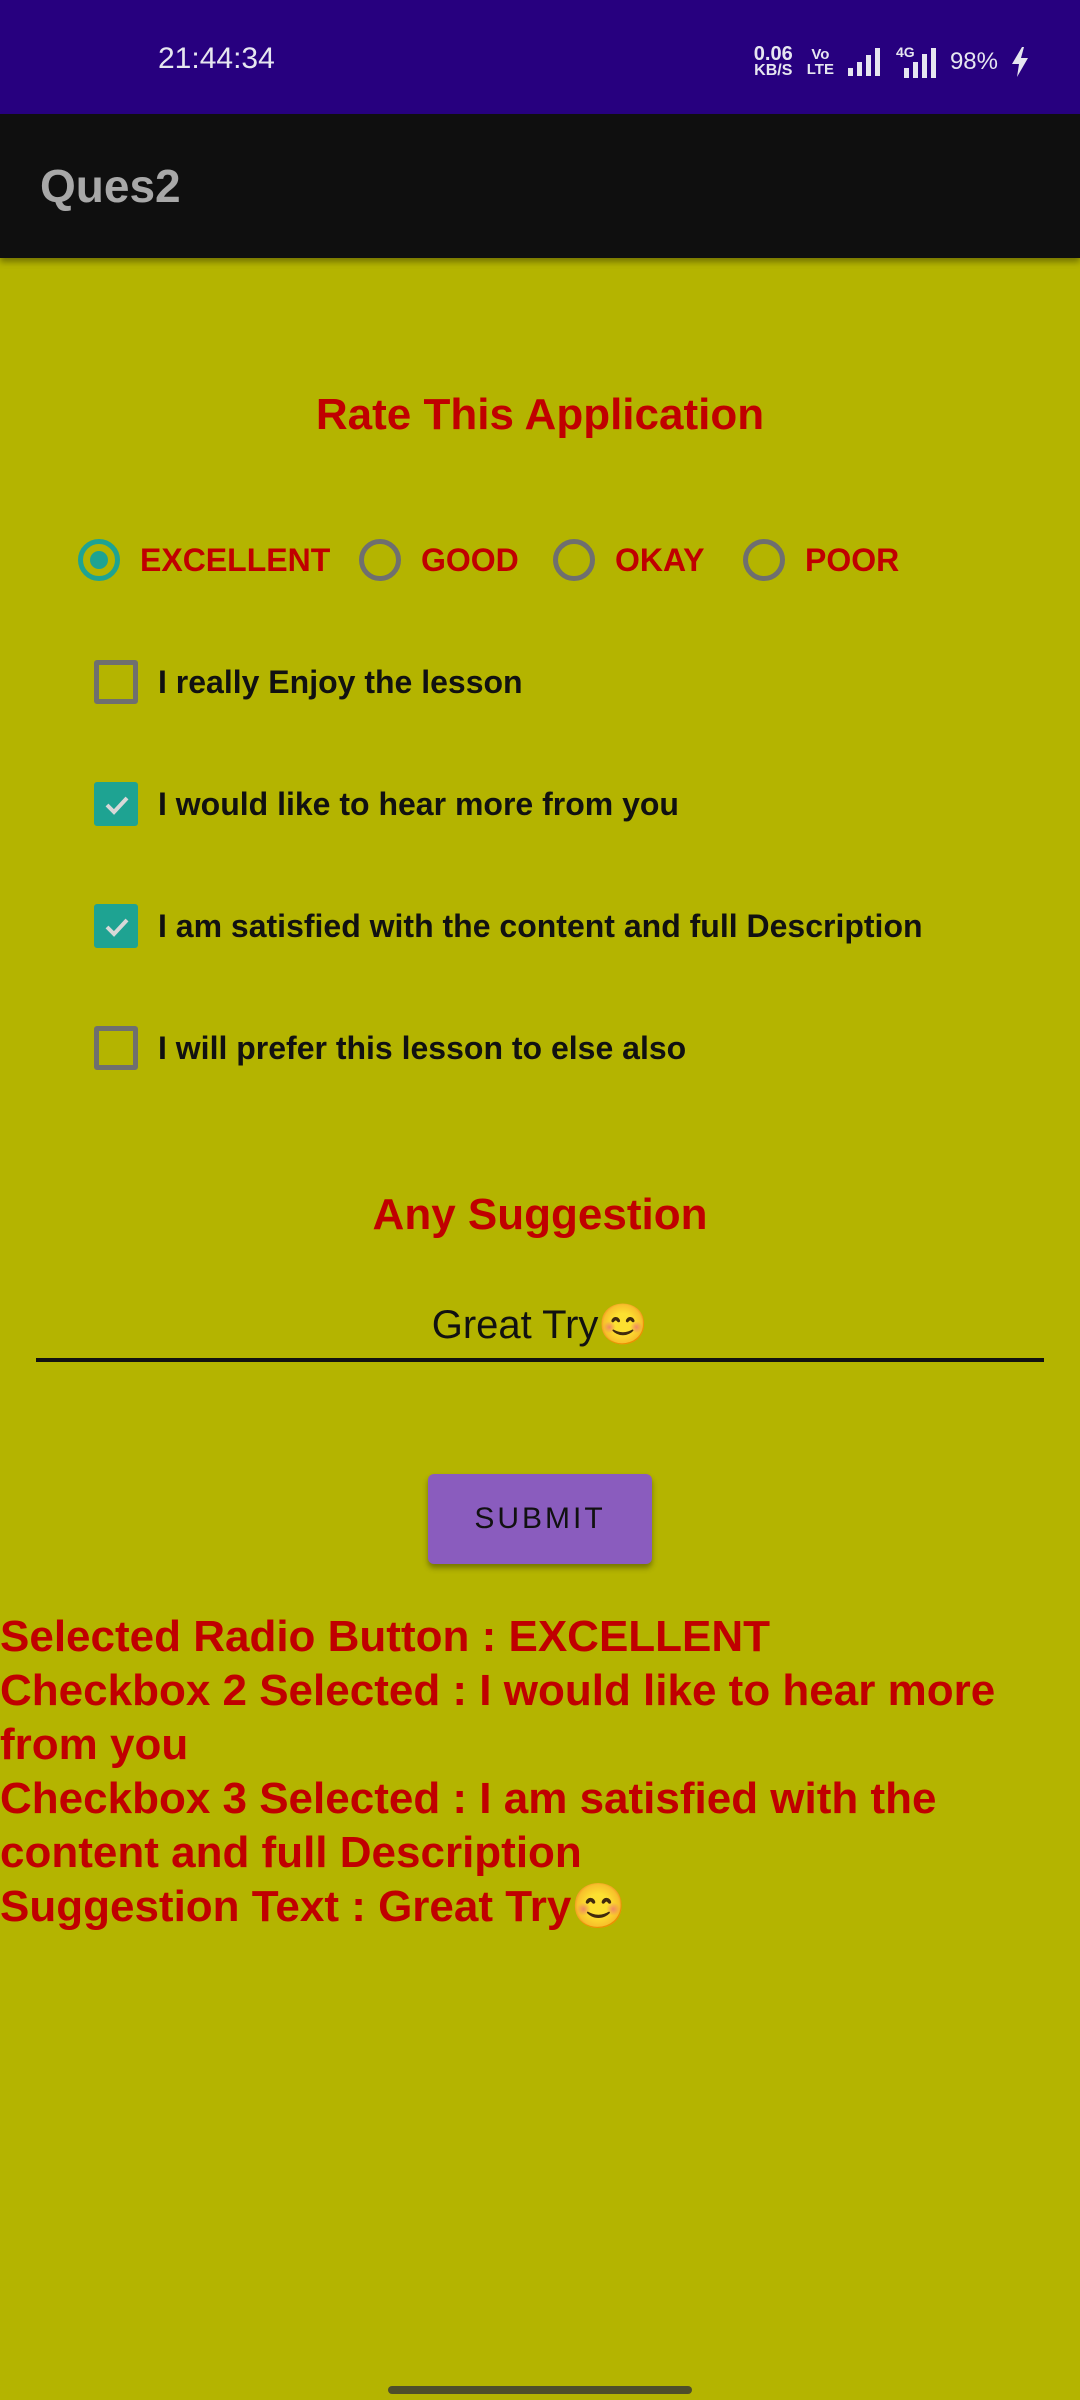 Image resolution: width=1080 pixels, height=2400 pixels. What do you see at coordinates (470, 559) in the screenshot?
I see `radio-label: GOOD` at bounding box center [470, 559].